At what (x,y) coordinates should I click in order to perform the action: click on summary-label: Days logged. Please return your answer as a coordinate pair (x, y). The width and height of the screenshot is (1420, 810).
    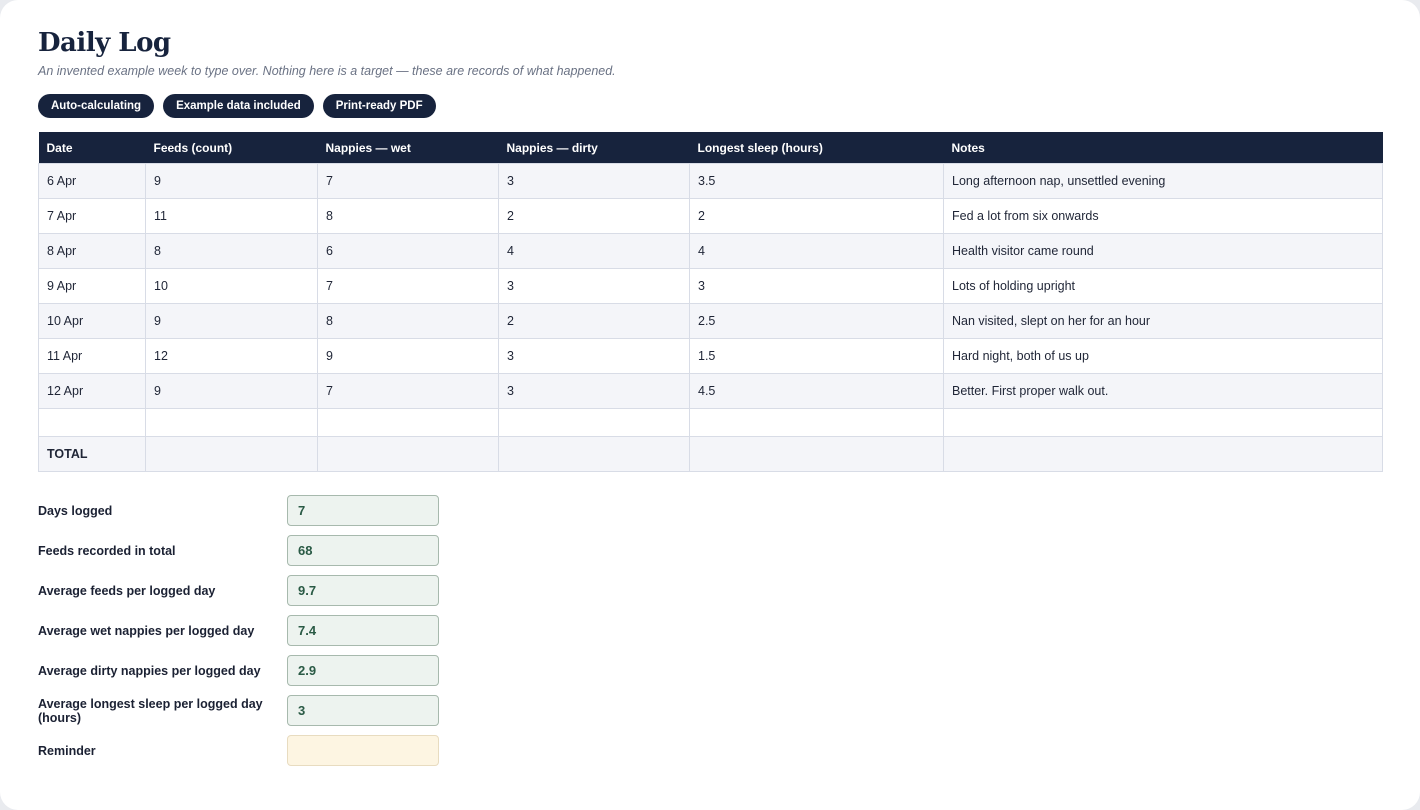
    Looking at the image, I should click on (75, 510).